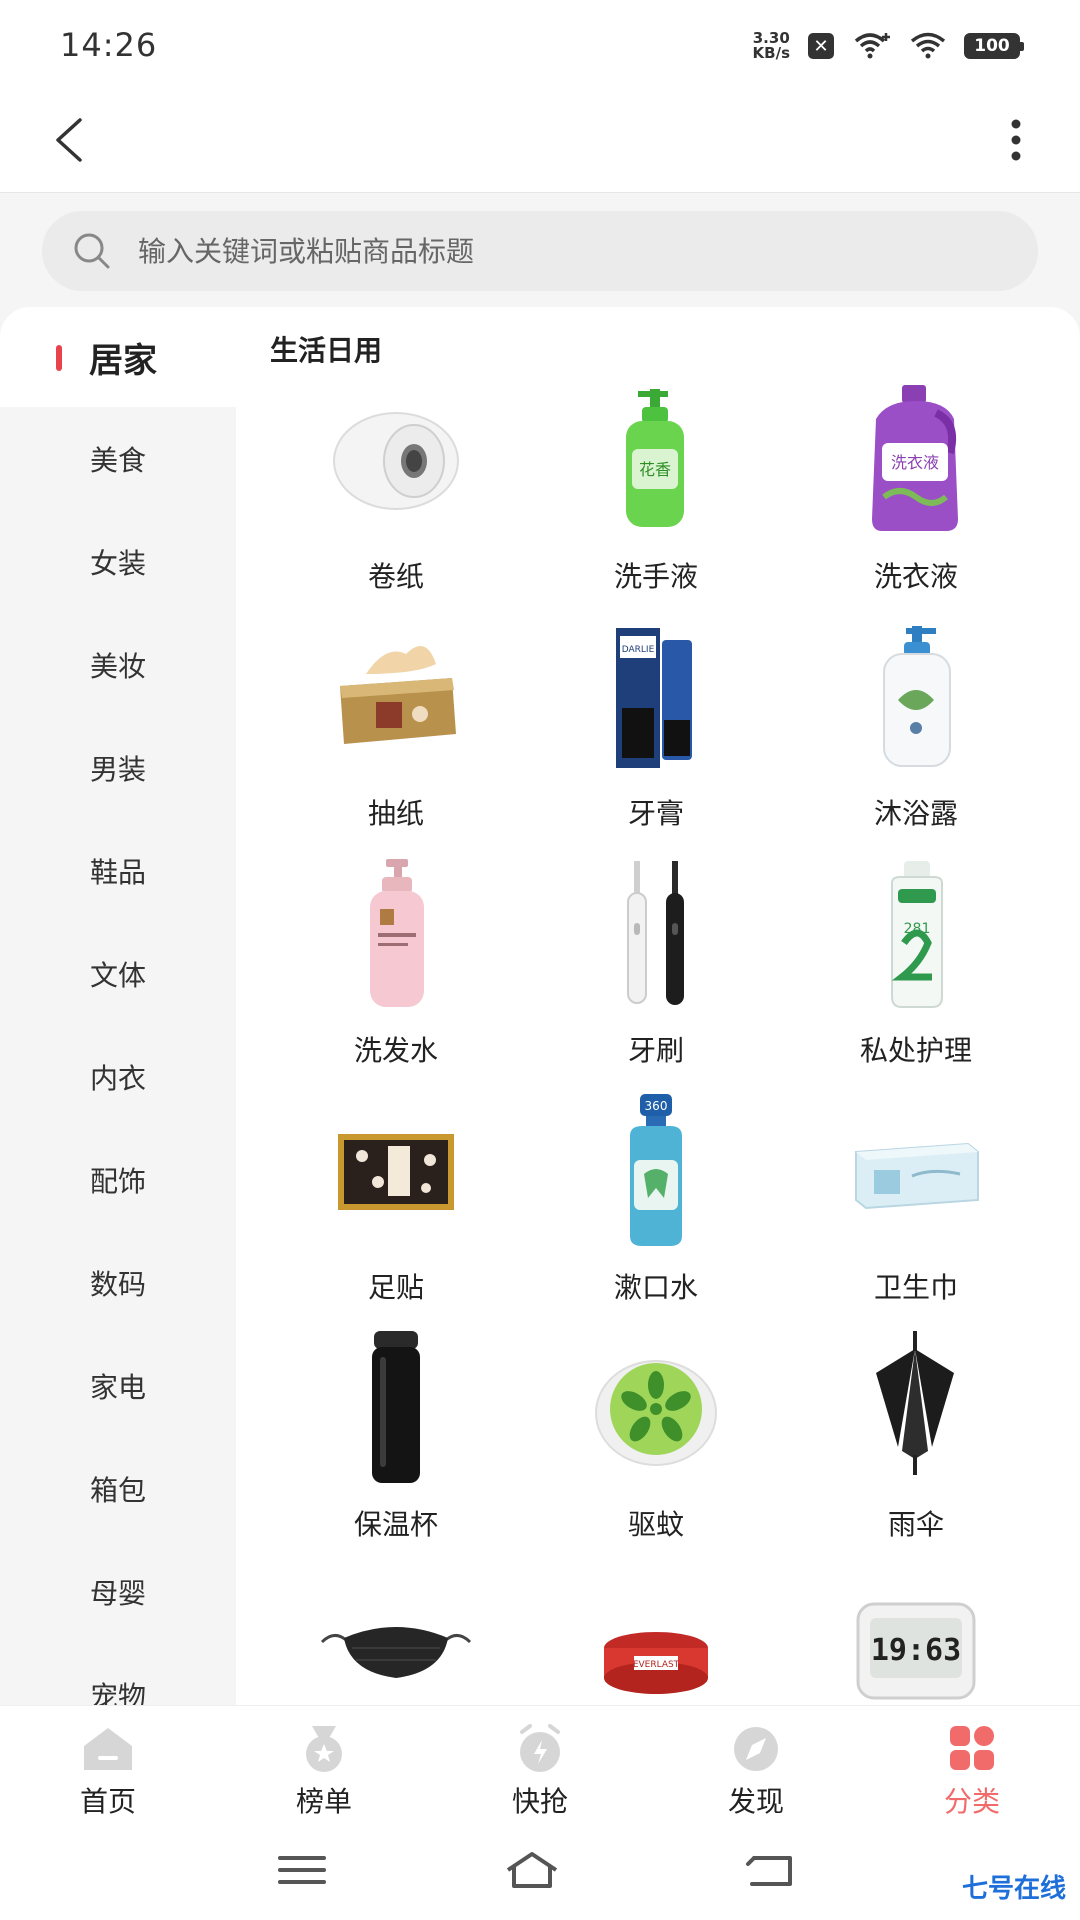 This screenshot has height=1920, width=1080. I want to click on system-navigation-bar: 七号在线, so click(540, 1870).